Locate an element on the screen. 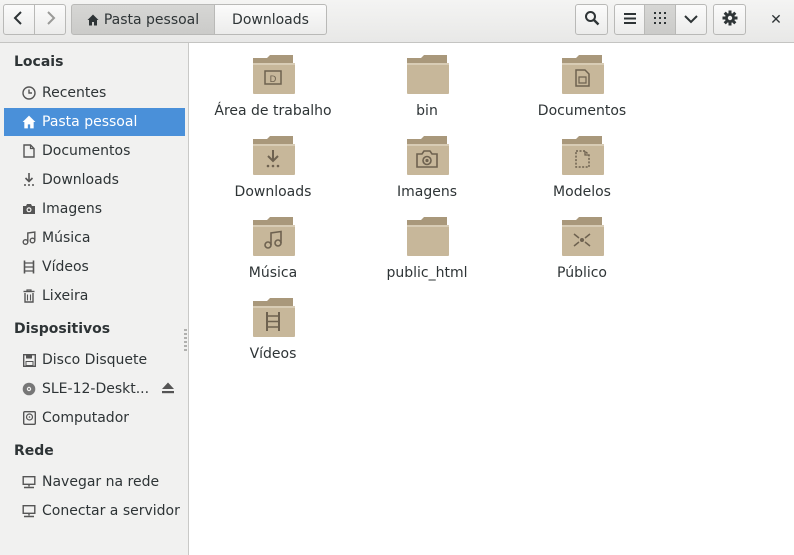 This screenshot has height=555, width=794. file-name: public_html is located at coordinates (427, 273).